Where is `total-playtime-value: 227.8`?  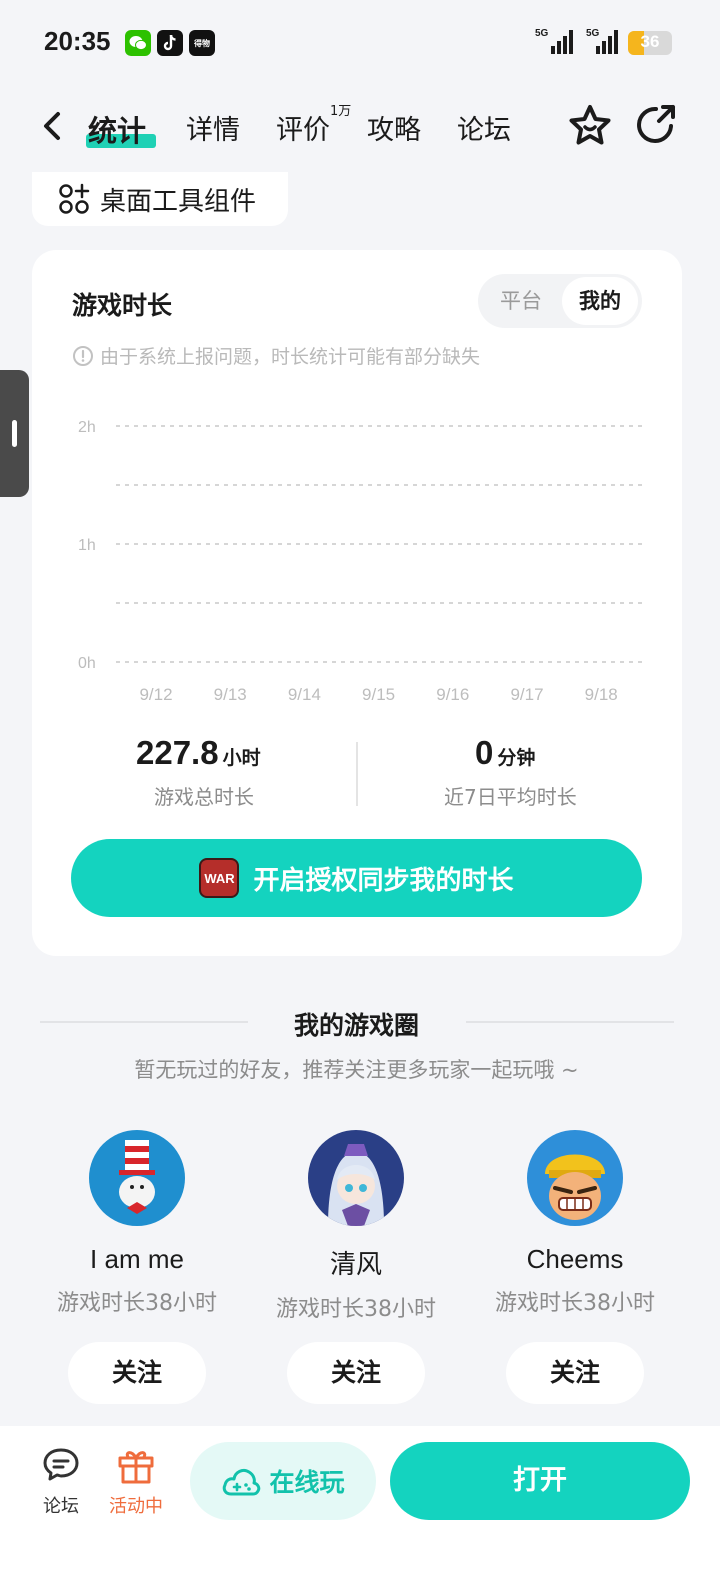 total-playtime-value: 227.8 is located at coordinates (177, 752).